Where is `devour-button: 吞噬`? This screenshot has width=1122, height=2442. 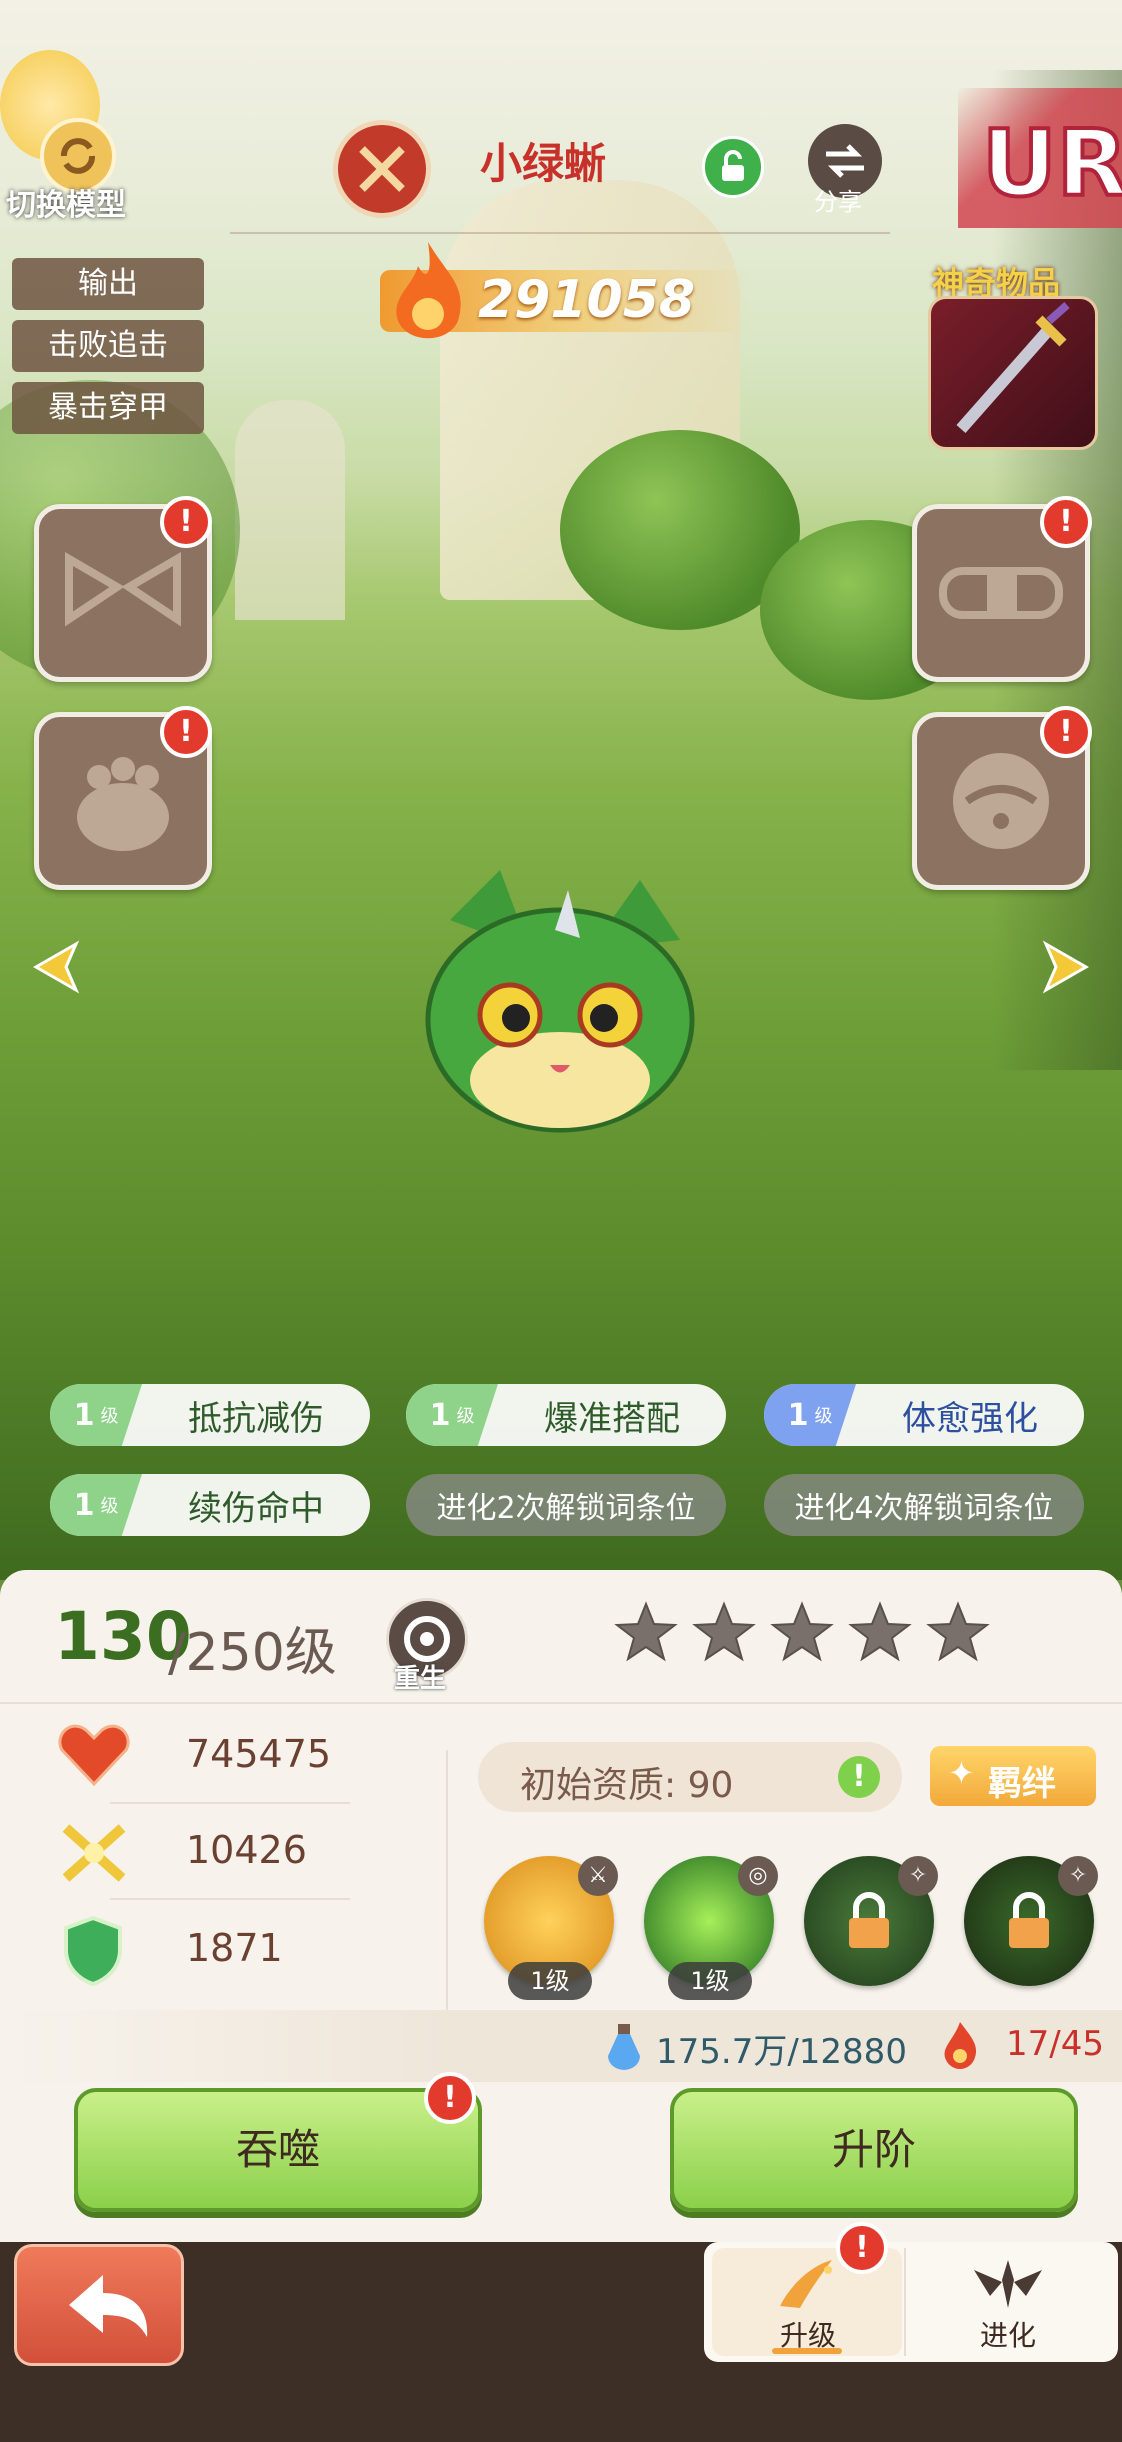
devour-button: 吞噬 is located at coordinates (278, 2150).